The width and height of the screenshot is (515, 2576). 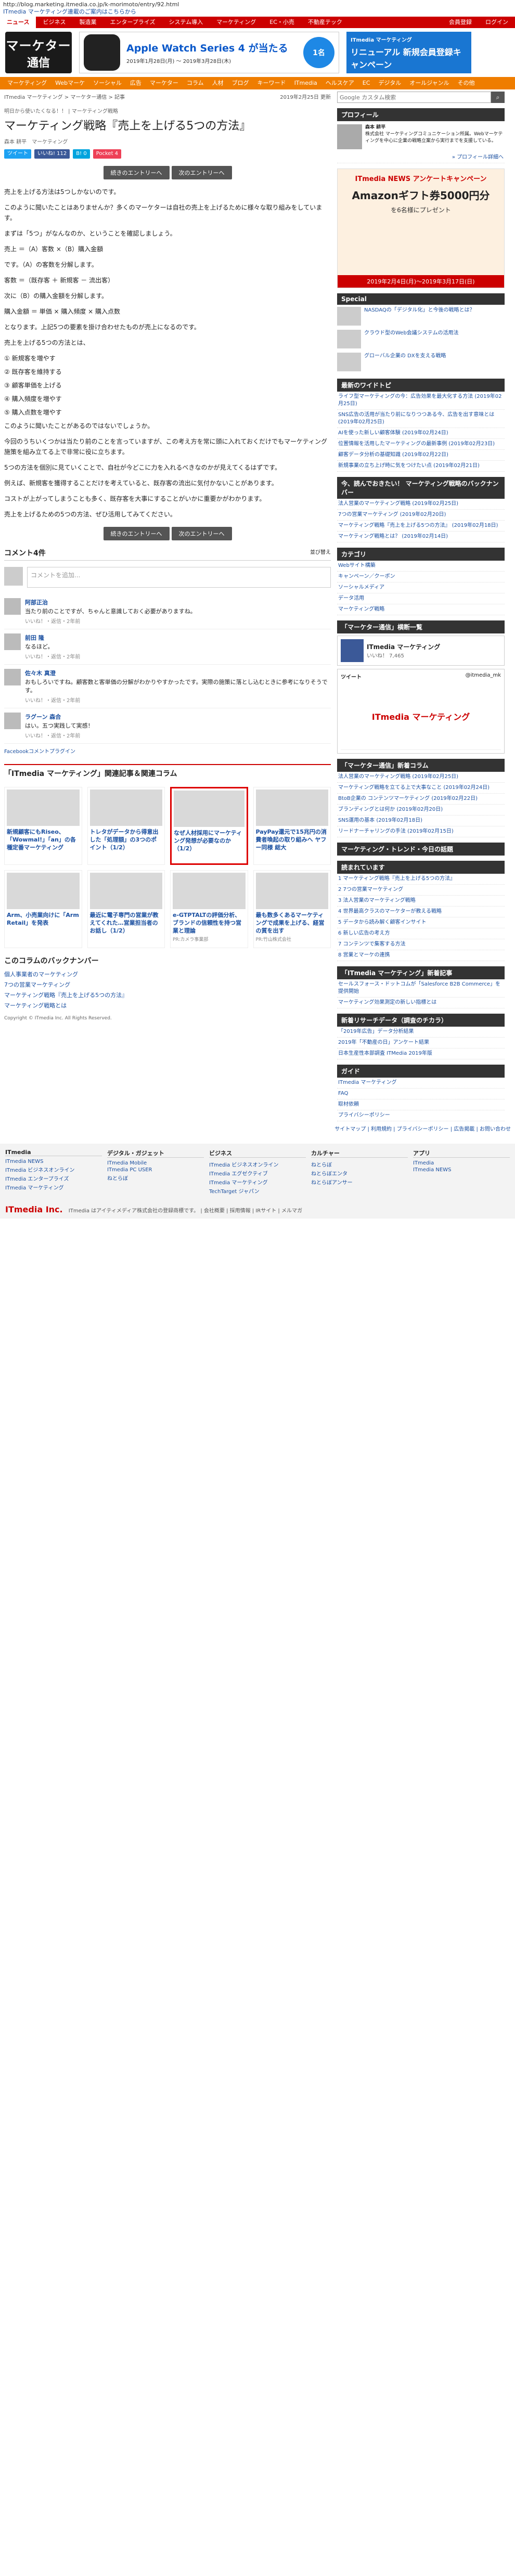 I want to click on footer-link: ITmedia NEWS, so click(x=462, y=1170).